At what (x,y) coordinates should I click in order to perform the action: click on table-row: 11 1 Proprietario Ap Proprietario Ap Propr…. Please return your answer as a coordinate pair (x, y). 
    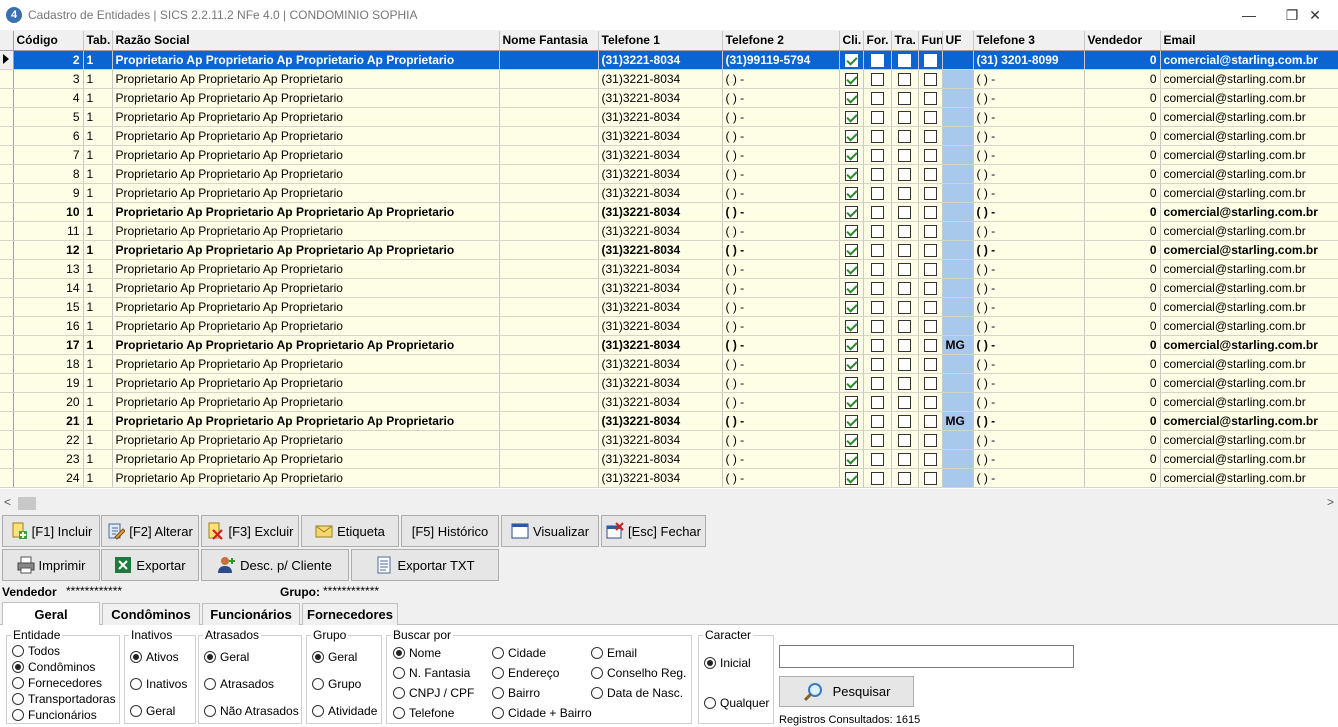
    Looking at the image, I should click on (669, 231).